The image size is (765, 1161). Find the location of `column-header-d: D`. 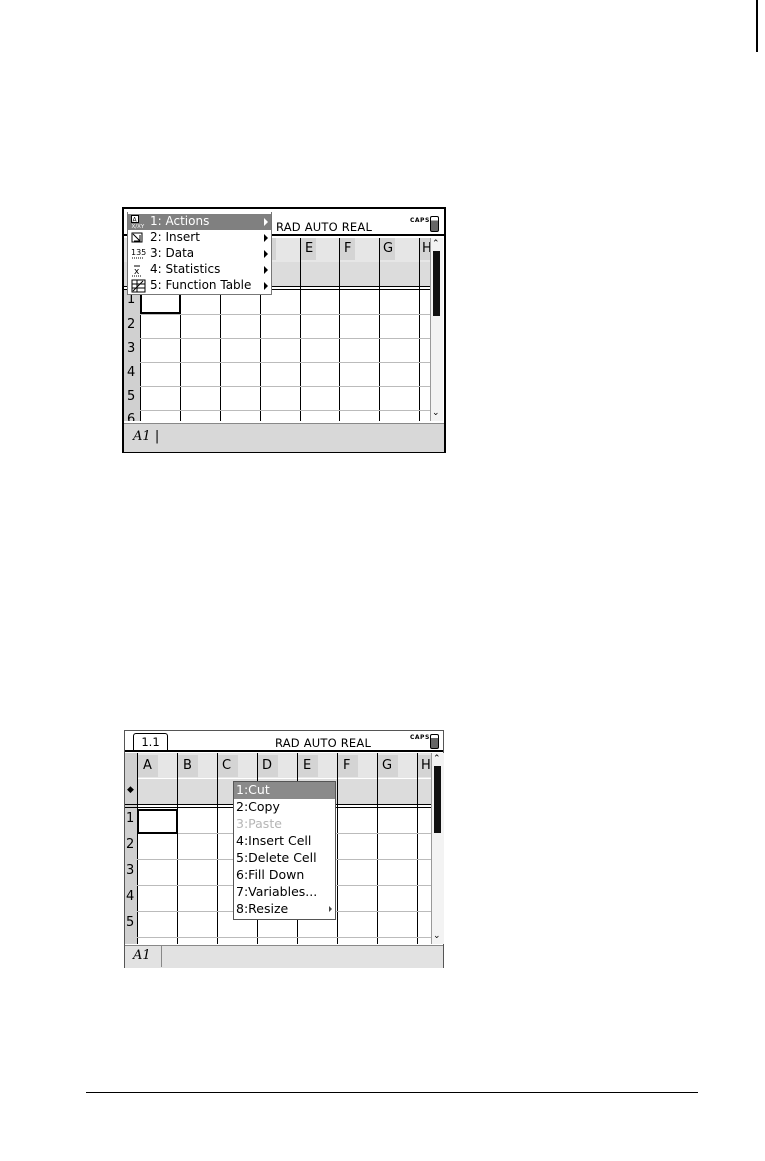

column-header-d: D is located at coordinates (268, 766).